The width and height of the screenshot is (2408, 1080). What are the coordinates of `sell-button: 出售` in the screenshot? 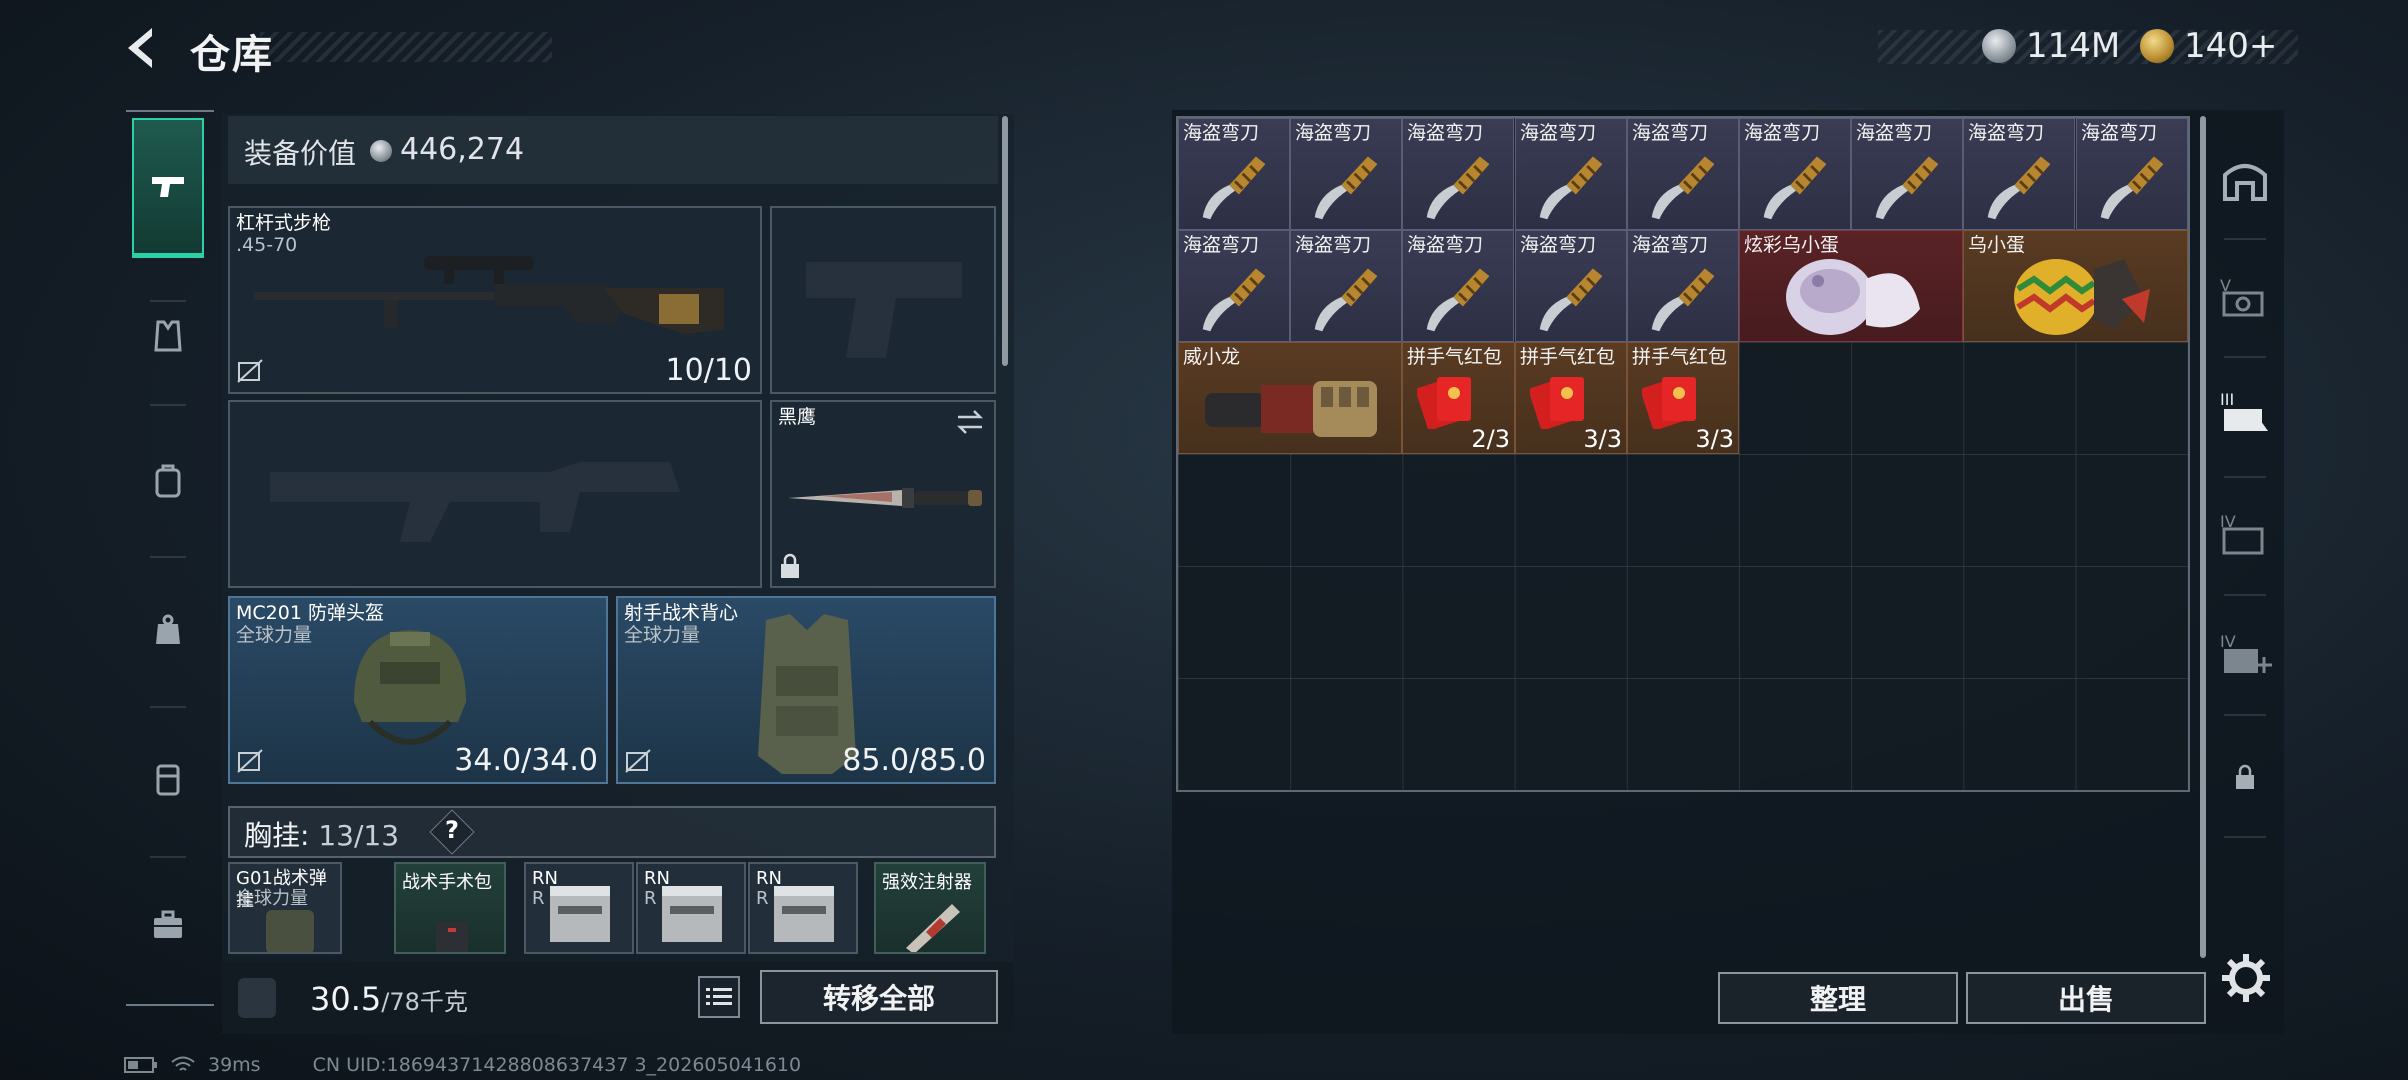 It's located at (2086, 998).